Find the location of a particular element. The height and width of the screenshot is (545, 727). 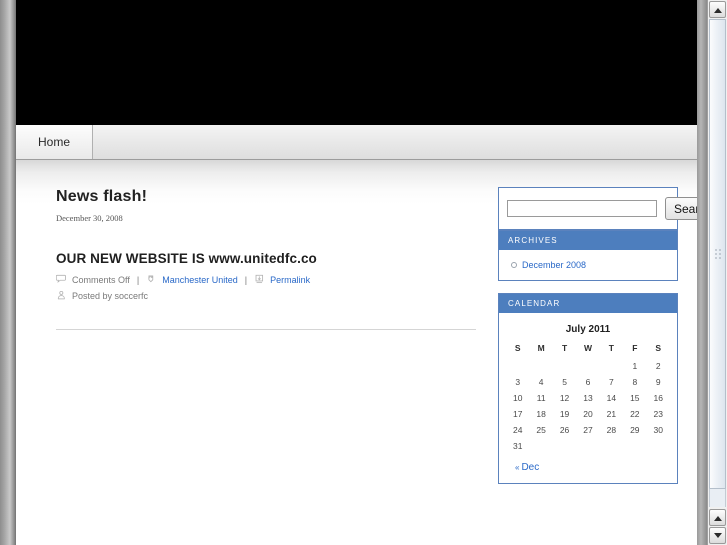

calendar-prev-month-link: «Dec is located at coordinates (527, 467).